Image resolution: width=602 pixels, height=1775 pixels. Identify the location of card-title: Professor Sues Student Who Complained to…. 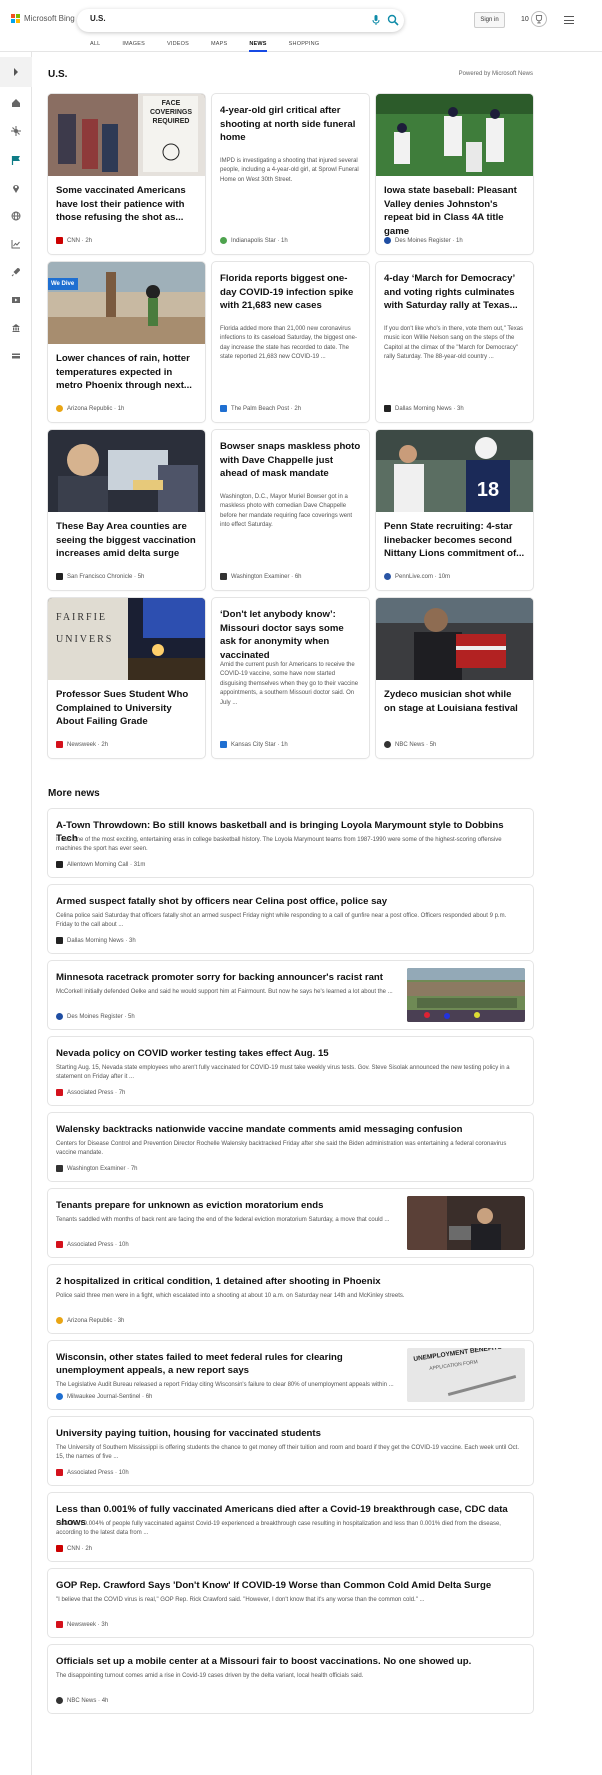
(126, 708).